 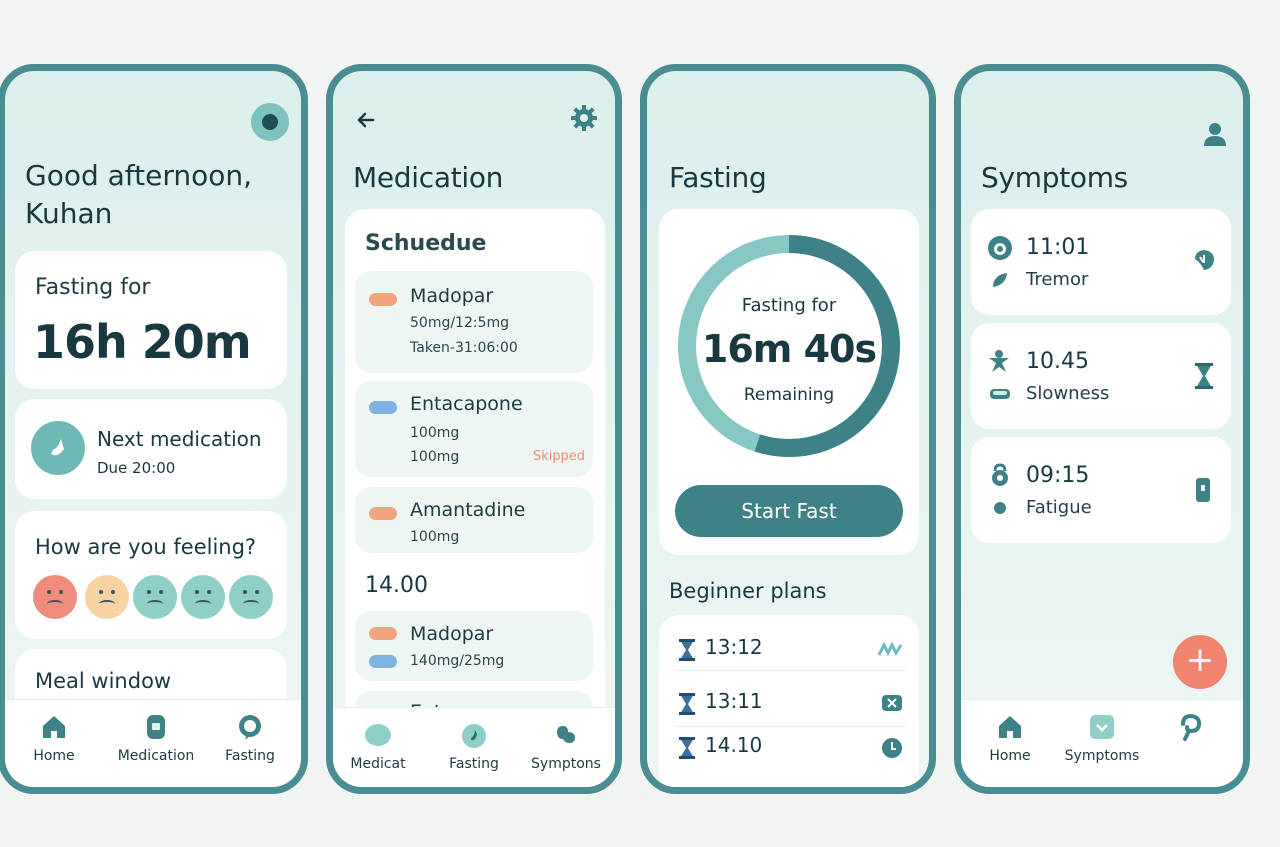 What do you see at coordinates (1215, 134) in the screenshot?
I see `user-icon` at bounding box center [1215, 134].